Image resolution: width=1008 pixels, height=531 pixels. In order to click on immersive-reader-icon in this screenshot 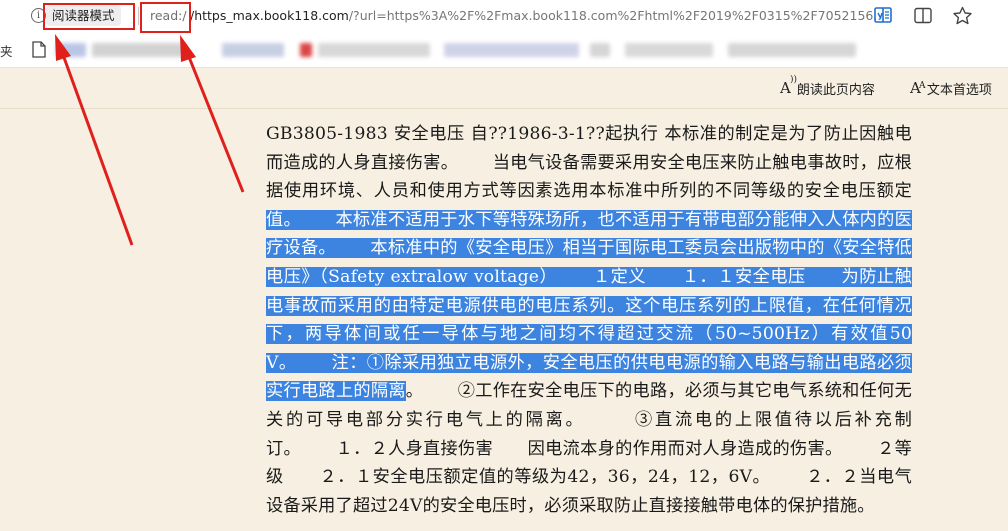, I will do `click(883, 15)`.